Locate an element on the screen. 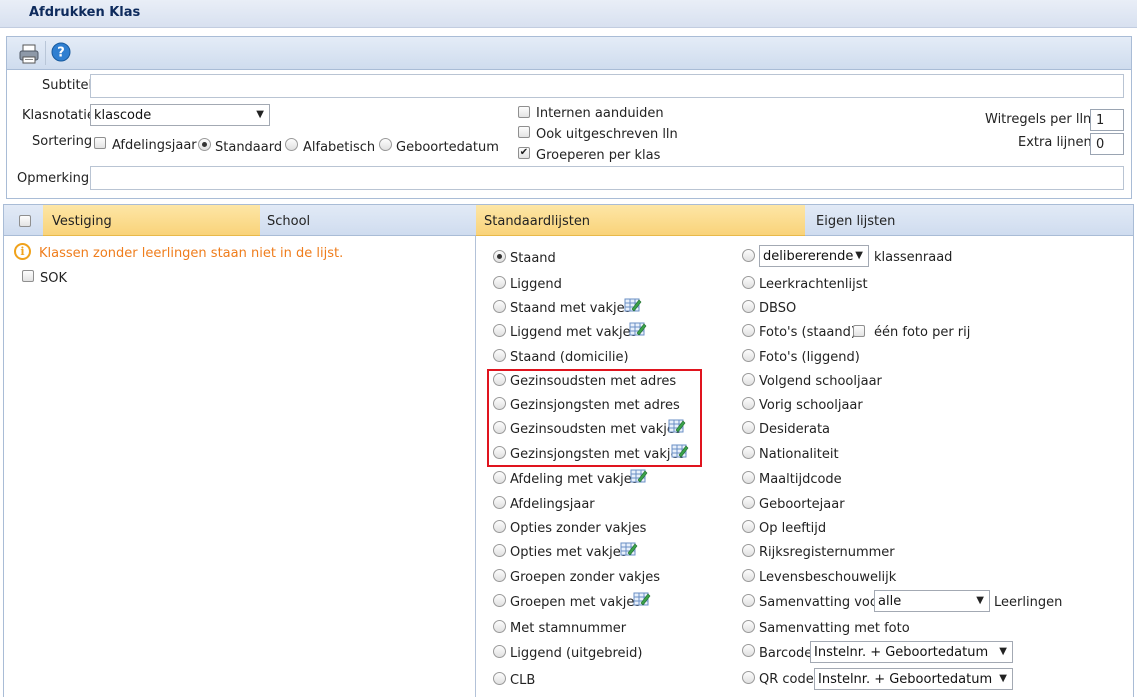  standard-list-label: Opties zonder vakjes is located at coordinates (578, 528).